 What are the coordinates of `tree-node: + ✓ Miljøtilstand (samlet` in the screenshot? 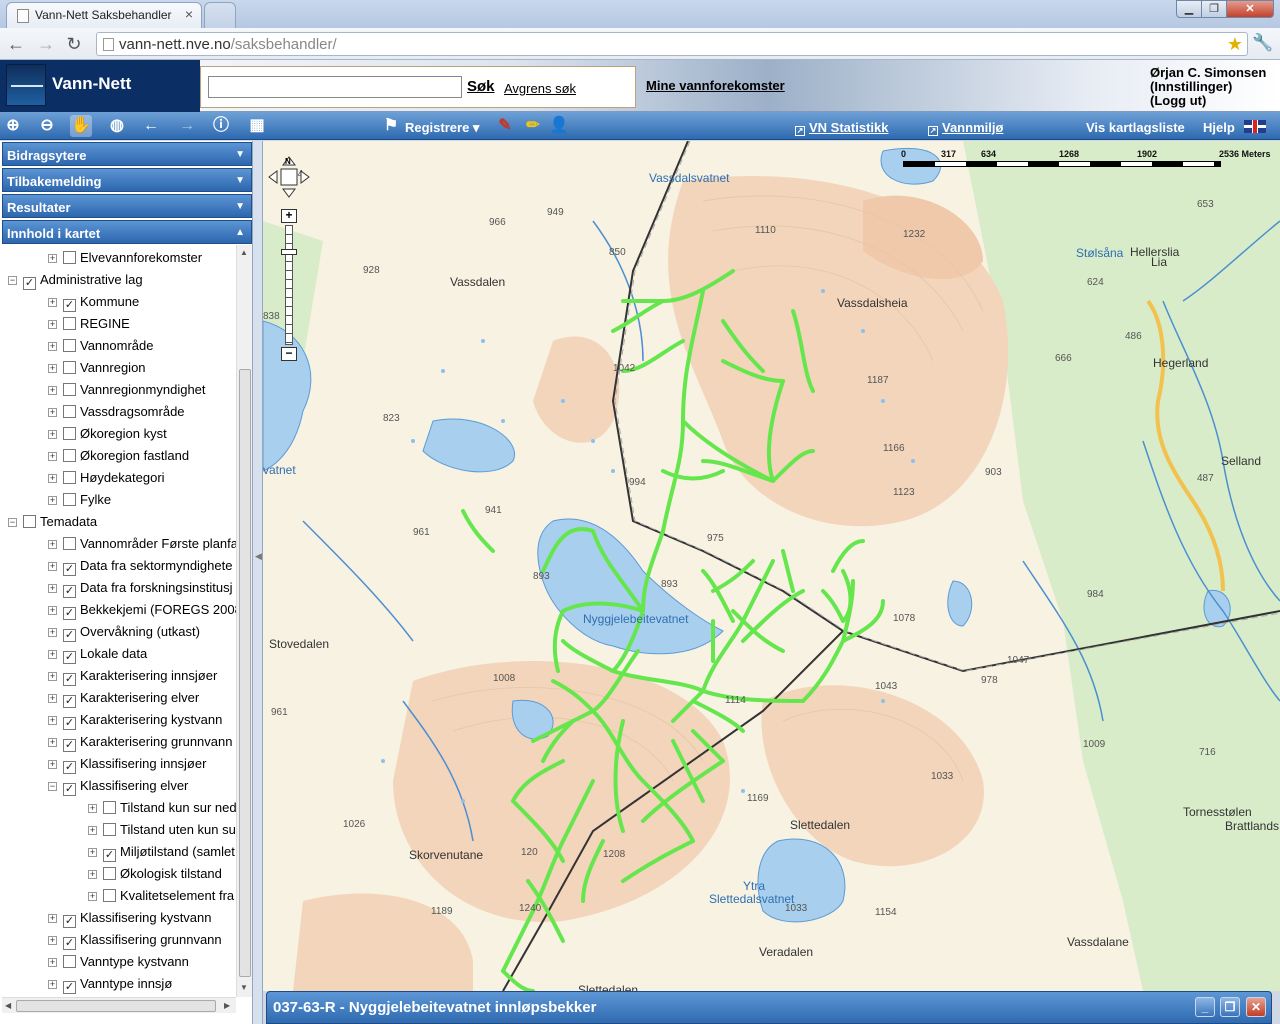 It's located at (161, 852).